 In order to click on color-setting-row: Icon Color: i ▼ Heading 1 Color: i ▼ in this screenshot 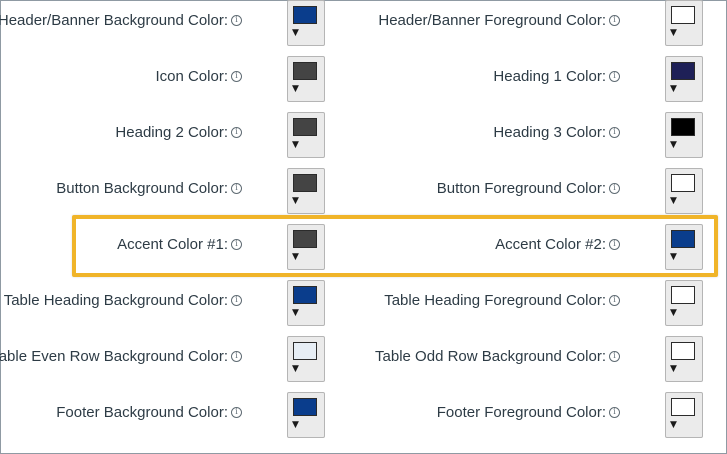, I will do `click(363, 84)`.